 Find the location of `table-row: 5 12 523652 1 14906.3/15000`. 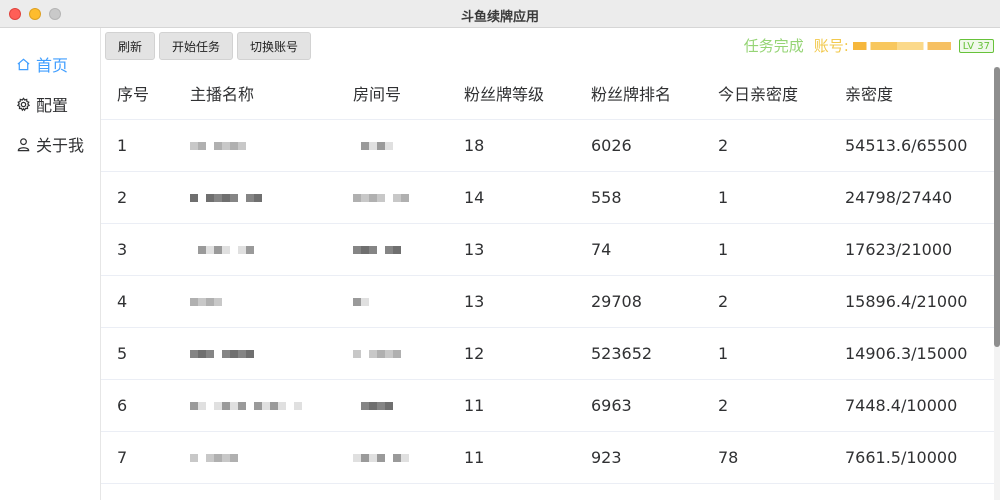

table-row: 5 12 523652 1 14906.3/15000 is located at coordinates (547, 354).